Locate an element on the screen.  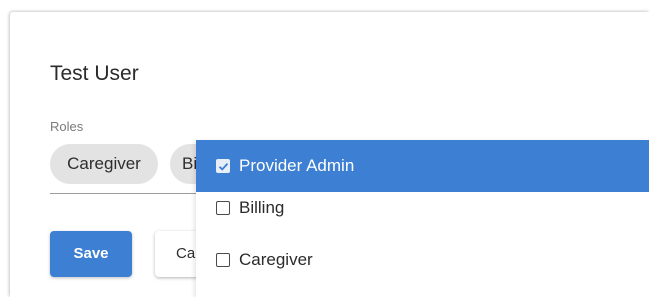
menu-item-label: Caregiver is located at coordinates (276, 259).